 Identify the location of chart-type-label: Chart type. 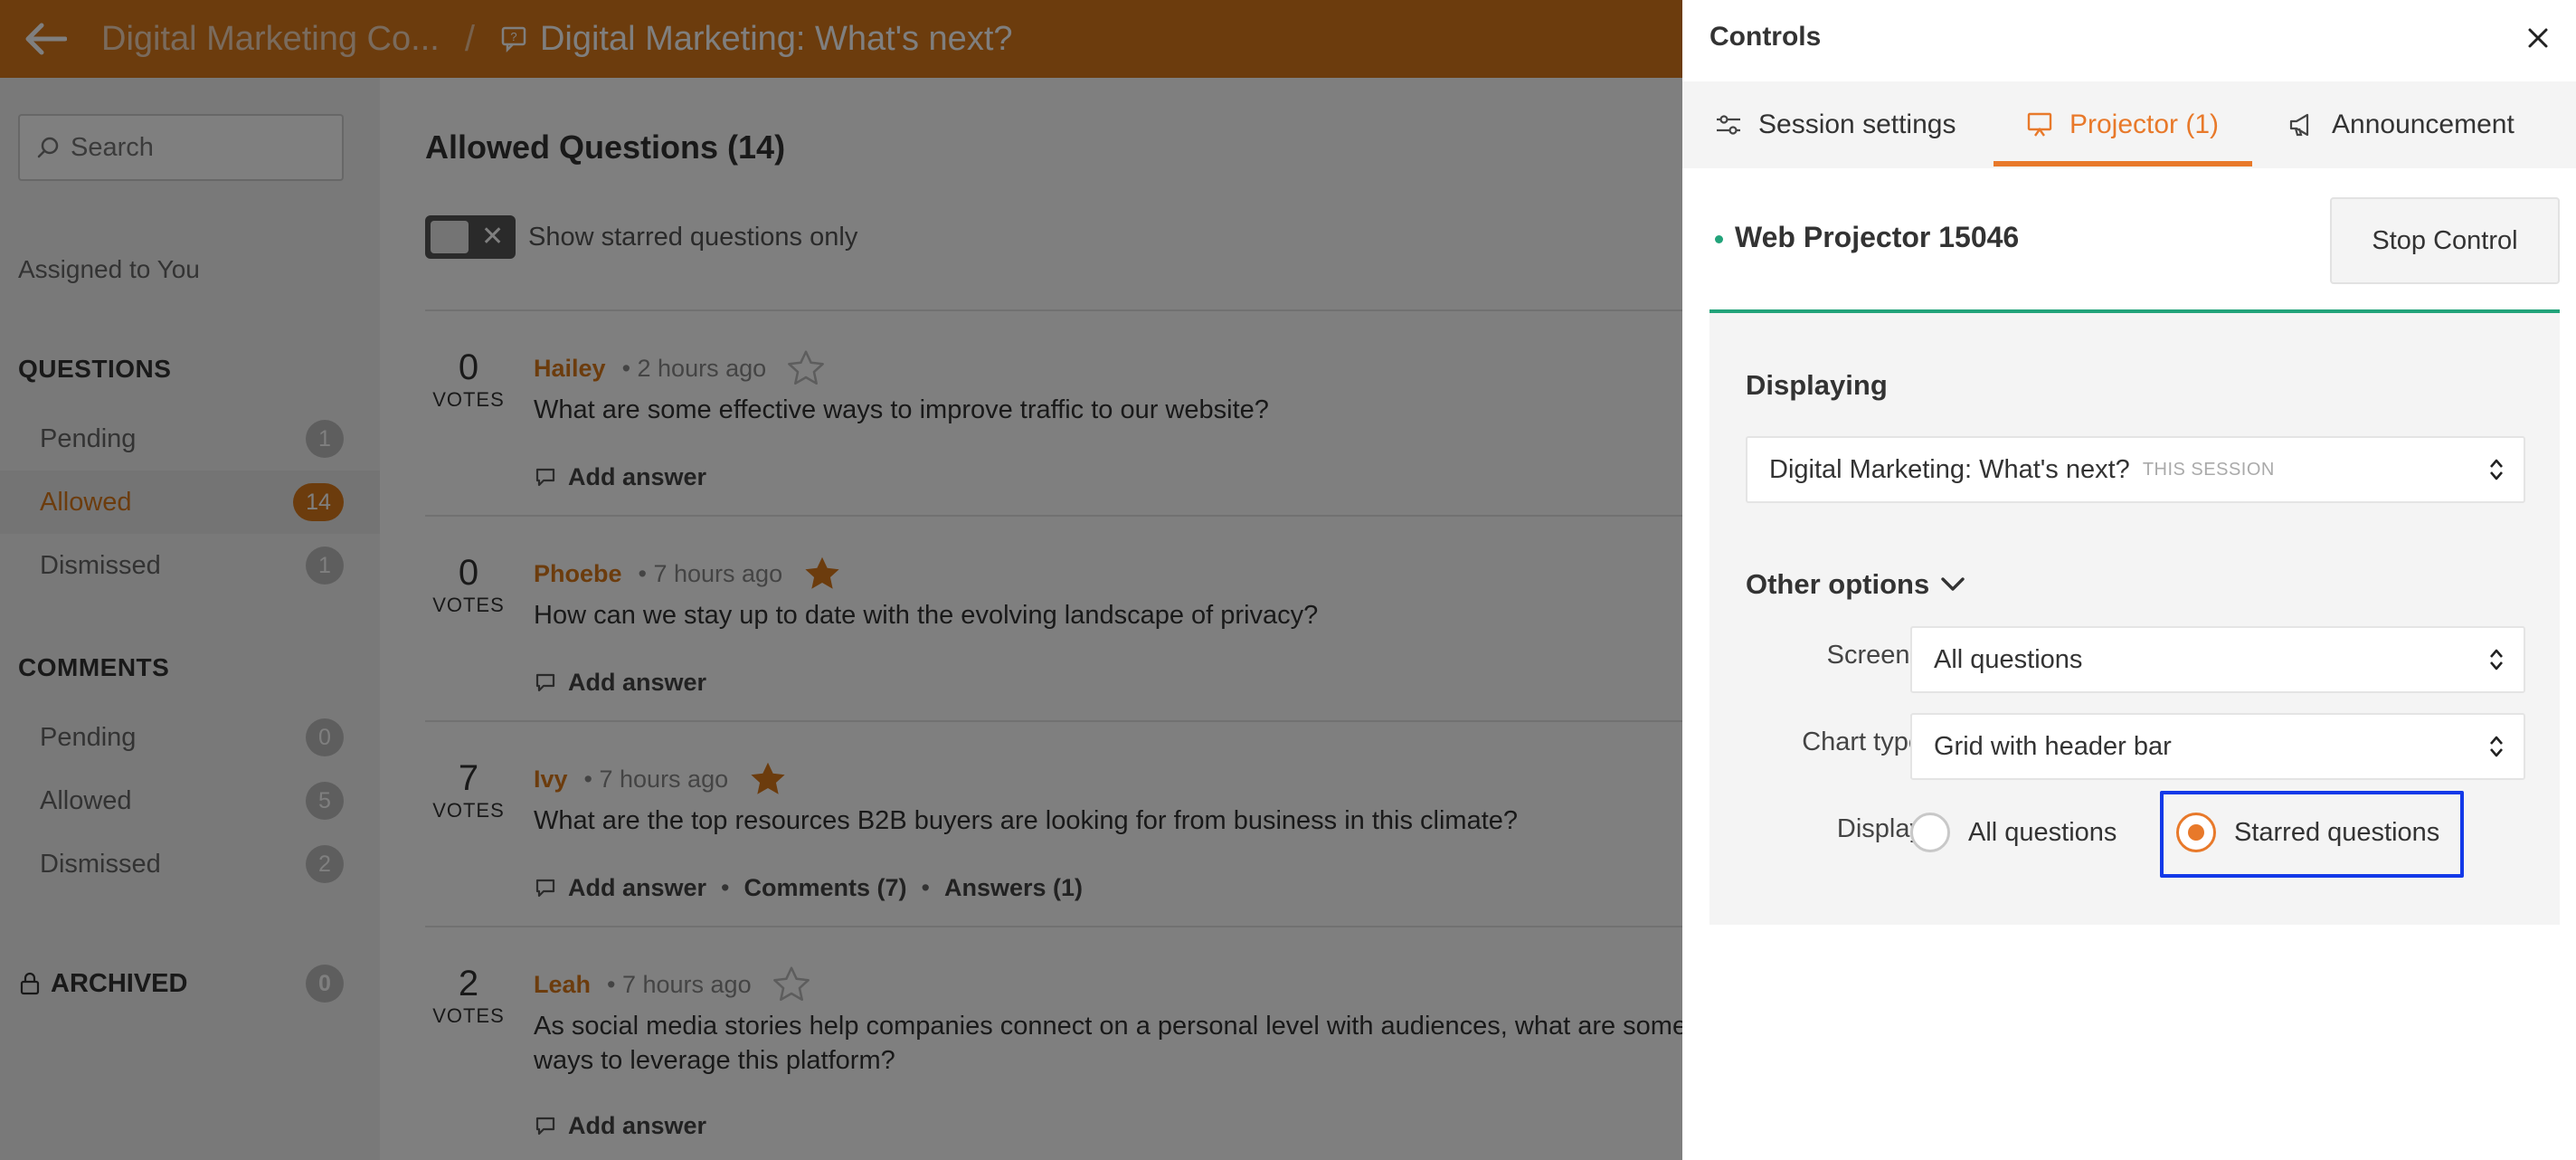
(1863, 741).